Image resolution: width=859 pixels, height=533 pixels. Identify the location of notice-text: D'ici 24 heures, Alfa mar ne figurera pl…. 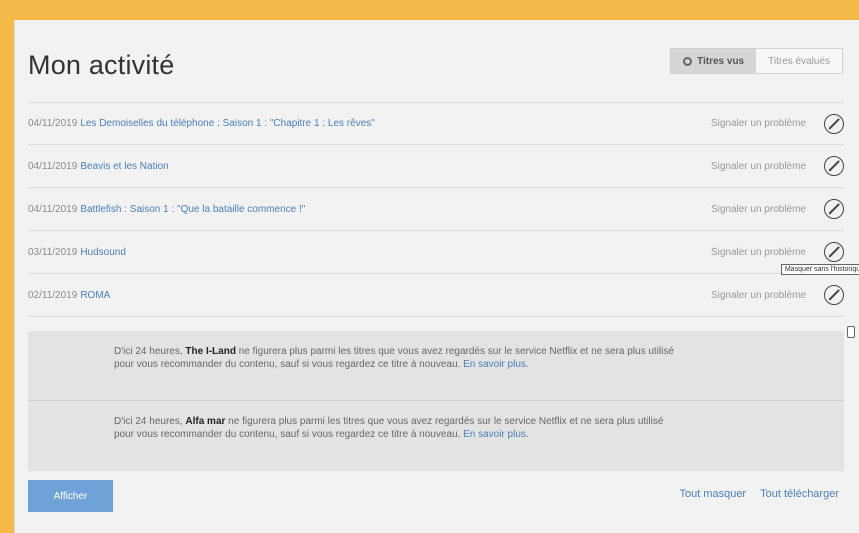
(394, 428).